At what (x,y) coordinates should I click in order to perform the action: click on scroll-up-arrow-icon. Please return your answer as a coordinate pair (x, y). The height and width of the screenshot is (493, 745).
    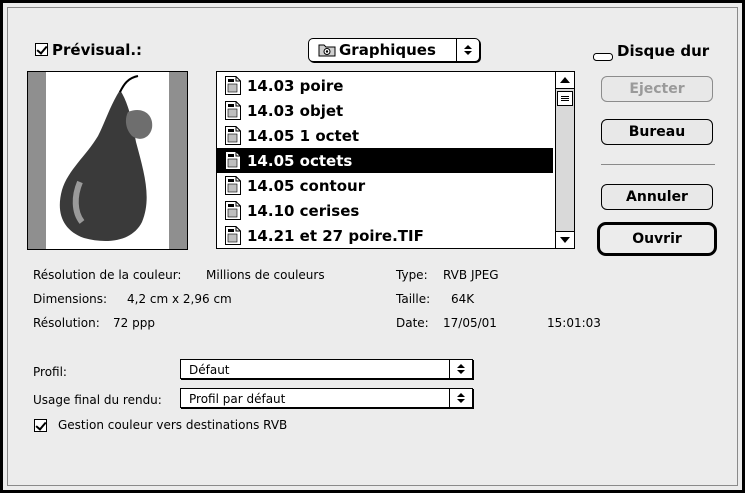
    Looking at the image, I should click on (565, 80).